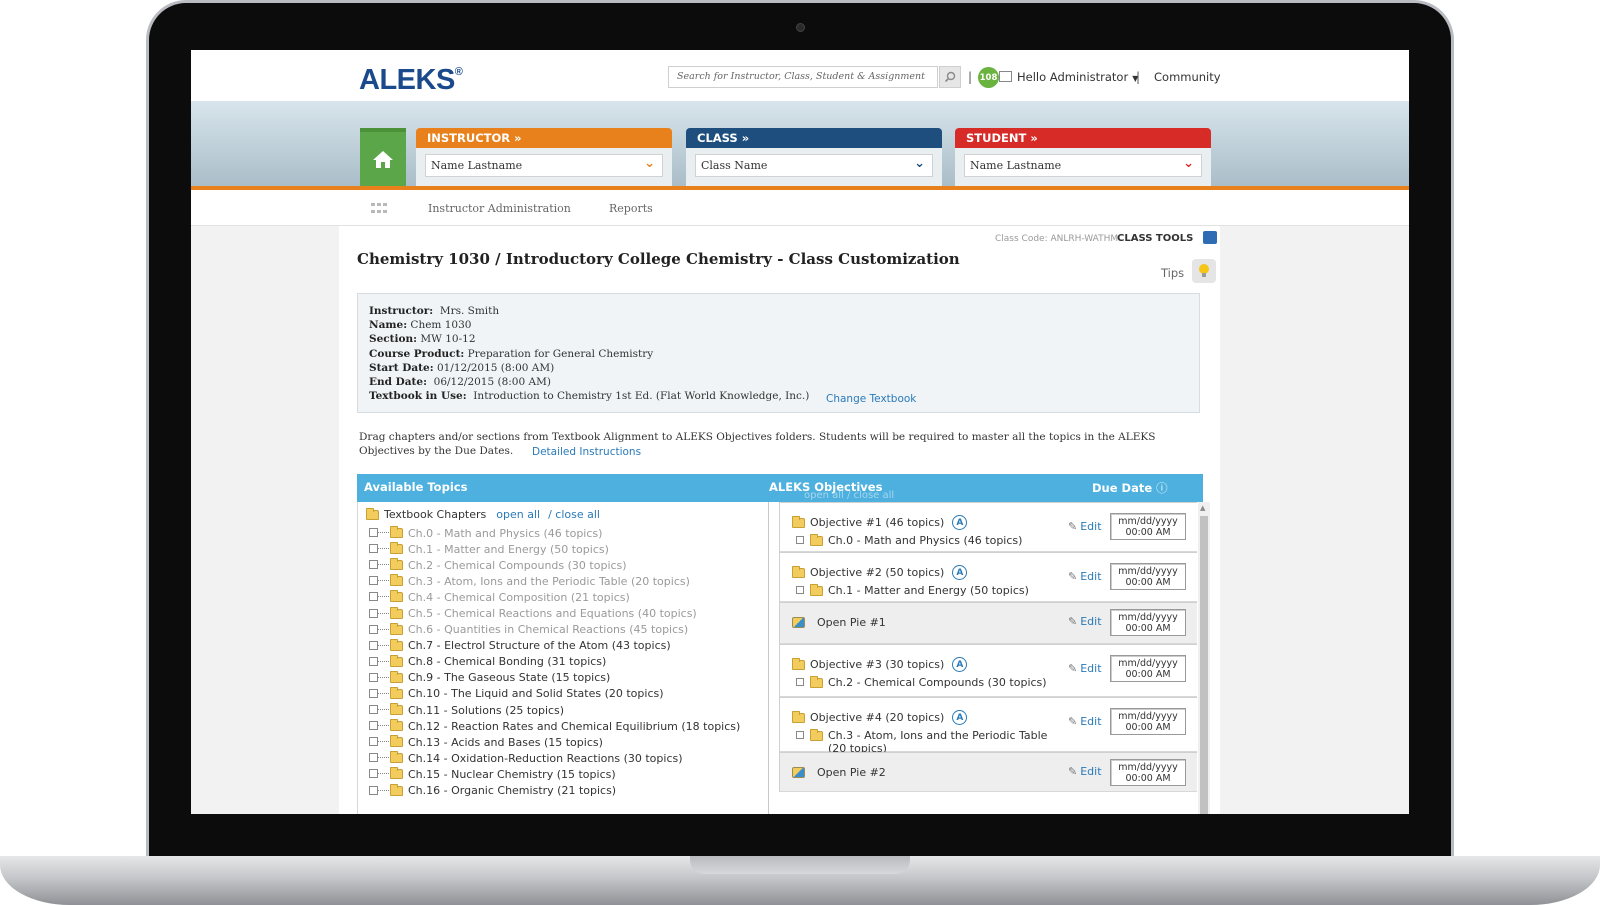 The width and height of the screenshot is (1600, 905). I want to click on tips-button, so click(1204, 271).